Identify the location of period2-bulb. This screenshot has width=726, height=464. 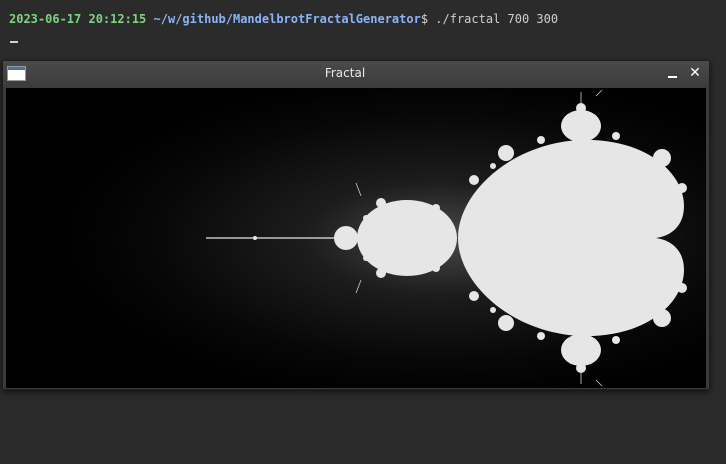
(407, 238).